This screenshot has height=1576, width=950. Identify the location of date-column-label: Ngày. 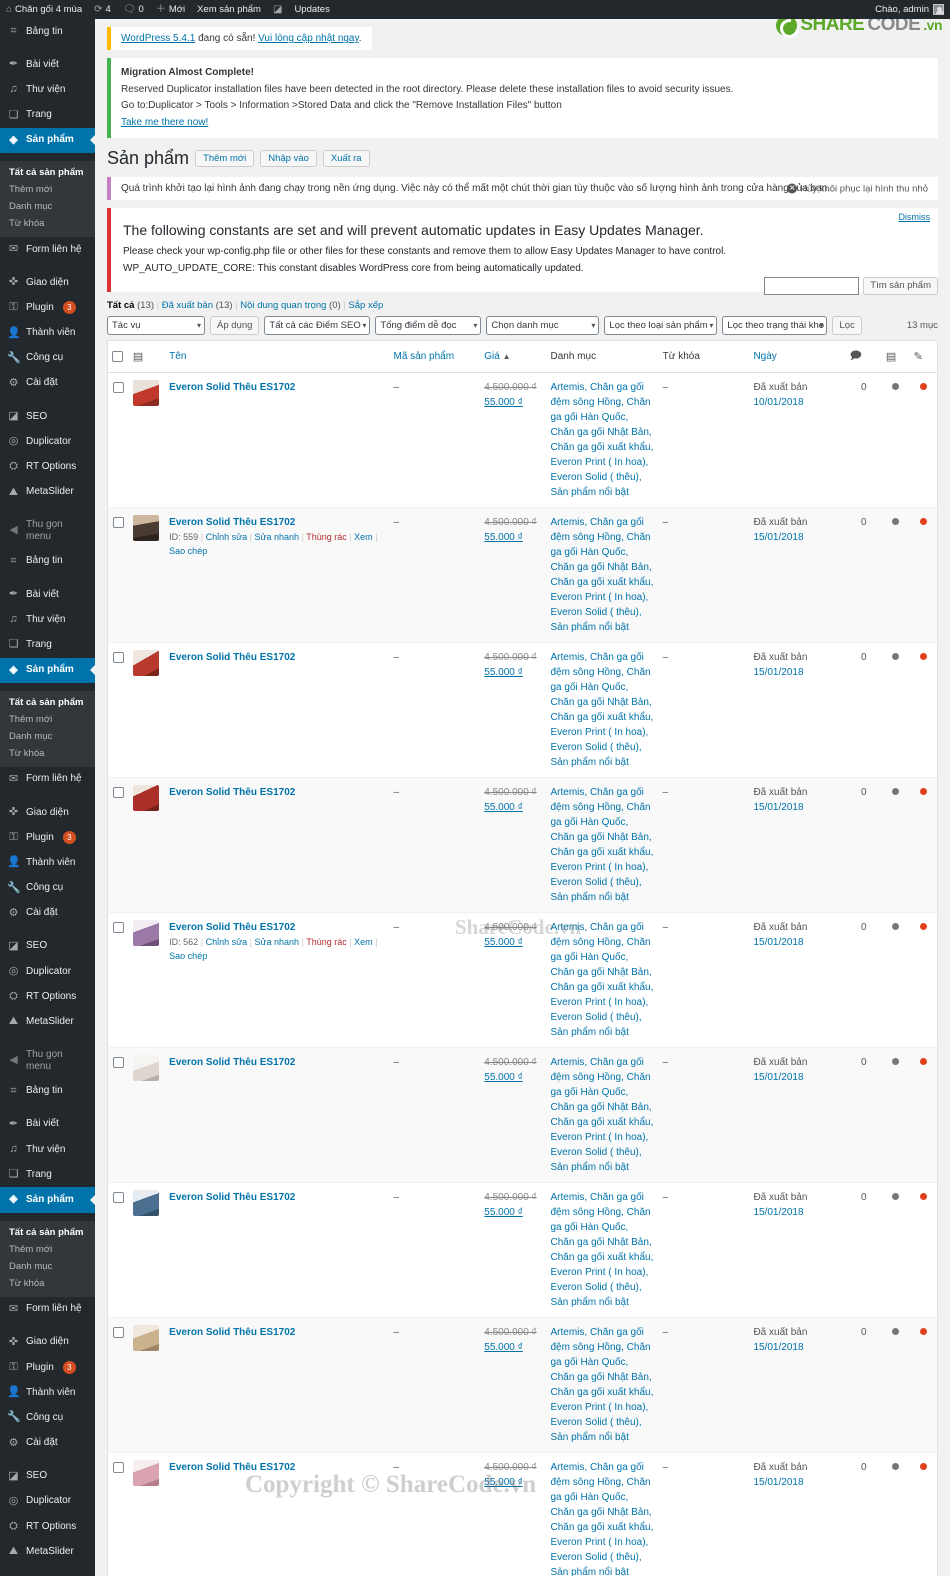
(797, 356).